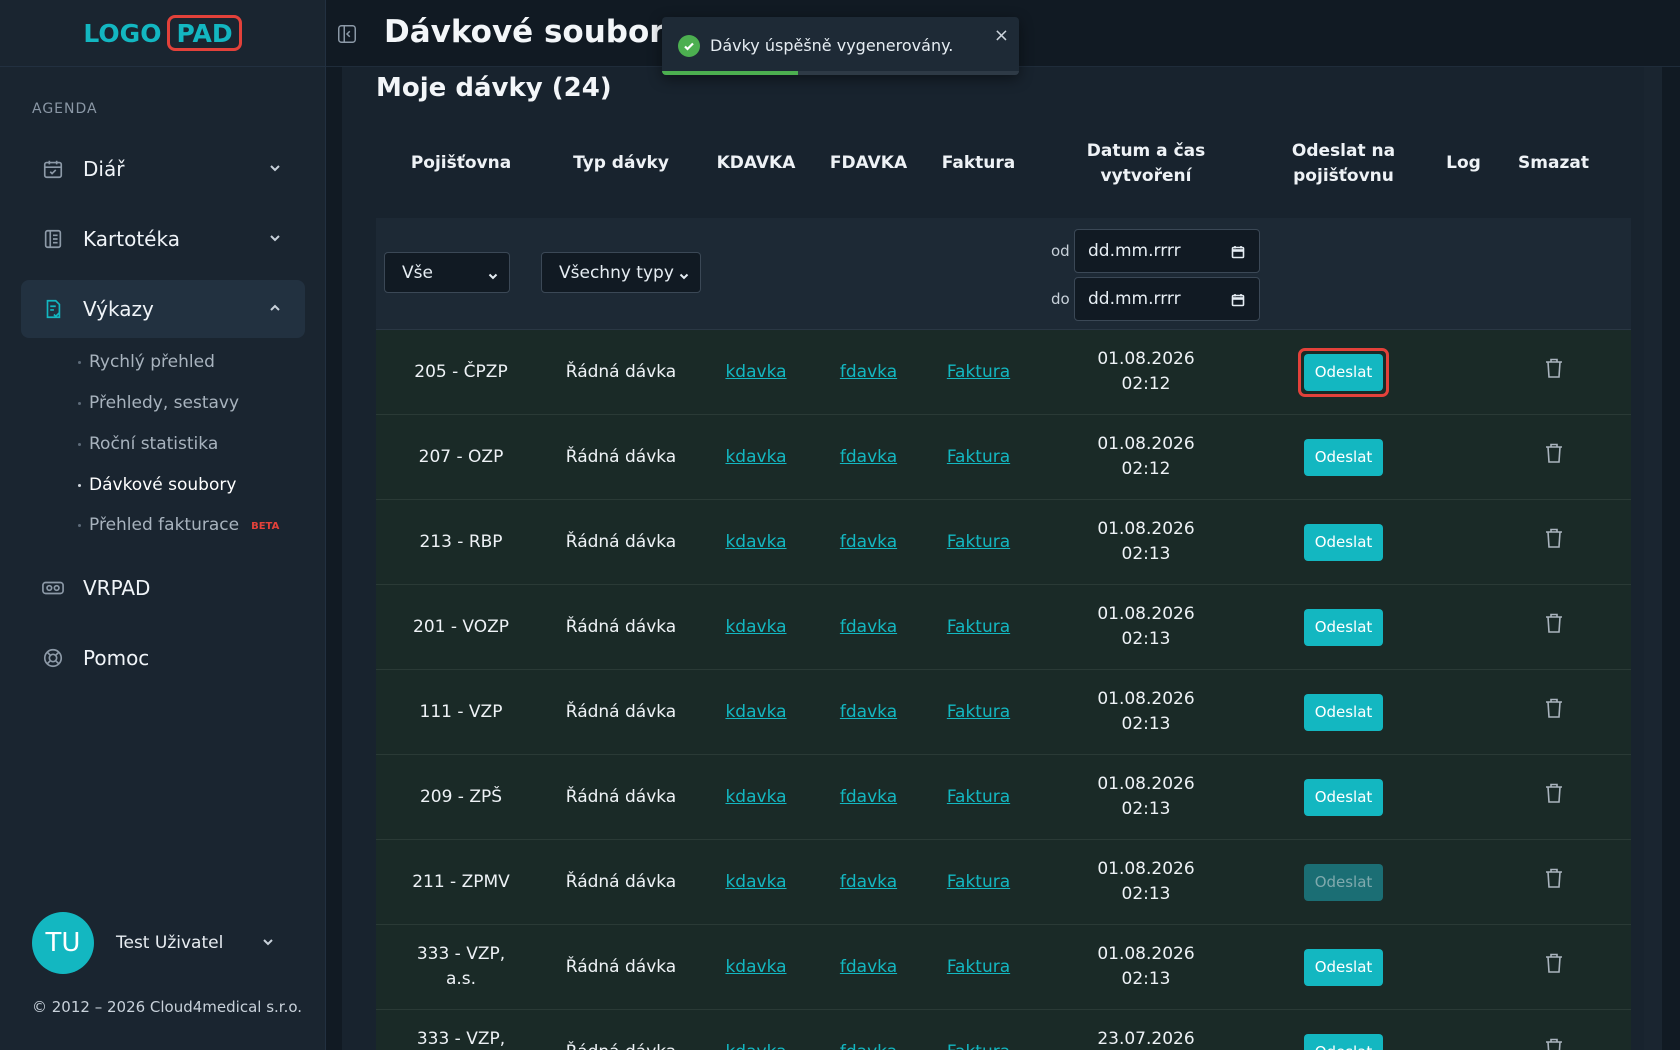 The width and height of the screenshot is (1680, 1050). Describe the element at coordinates (163, 169) in the screenshot. I see `sidebar-item-diar: Diář` at that location.